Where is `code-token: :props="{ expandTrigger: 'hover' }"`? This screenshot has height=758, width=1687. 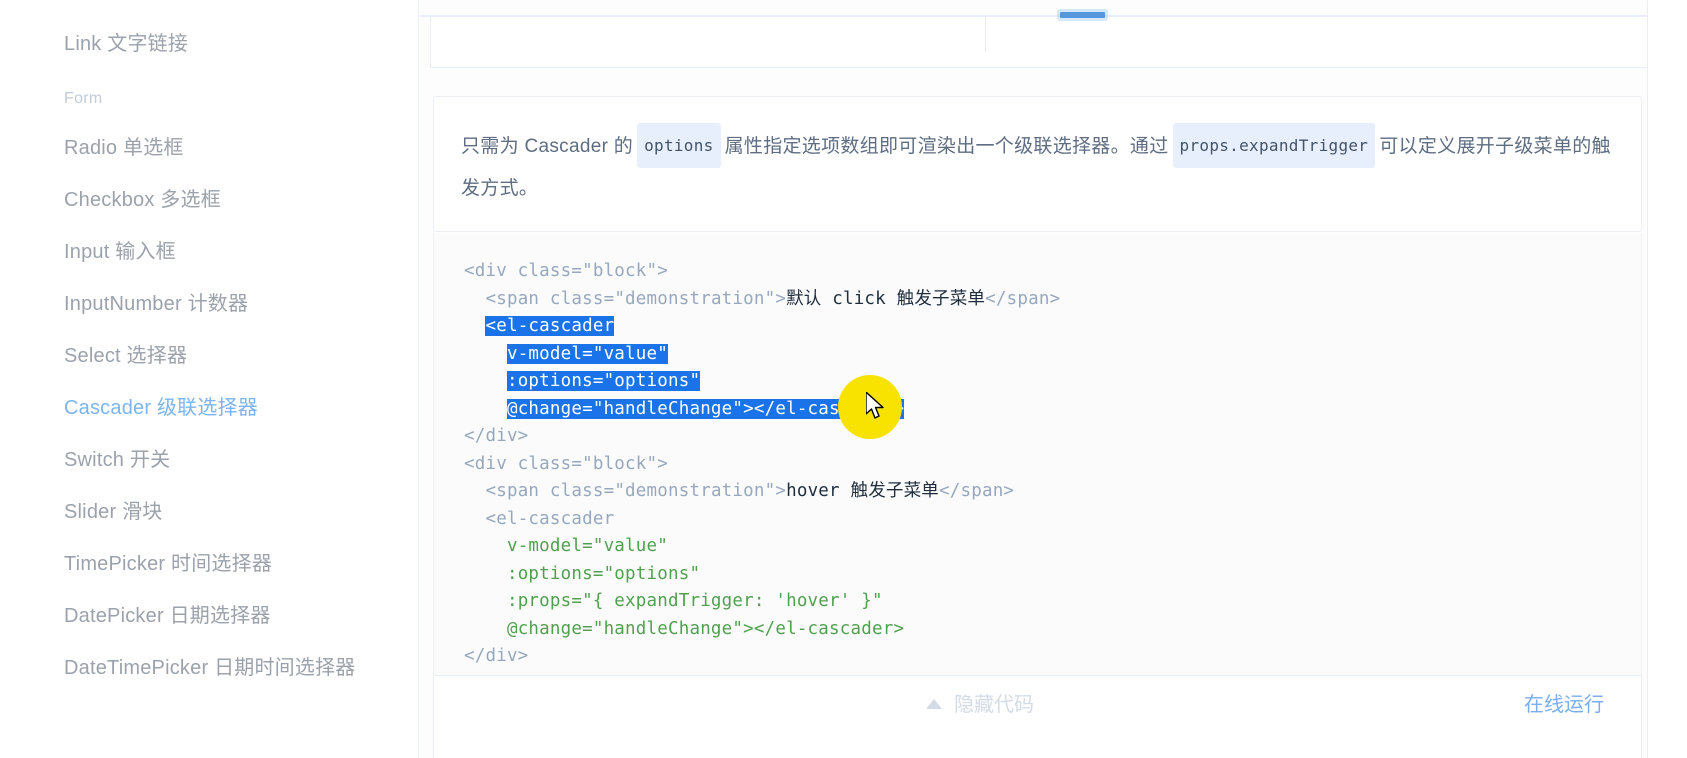
code-token: :props="{ expandTrigger: 'hover' }" is located at coordinates (694, 601).